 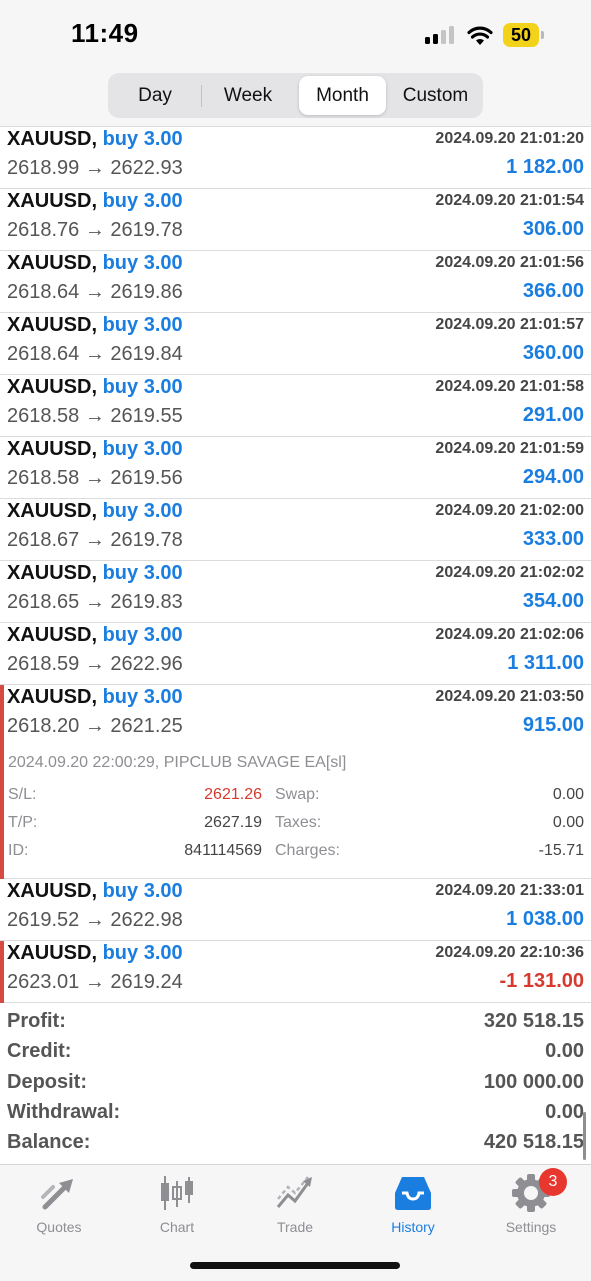 I want to click on trade-profit: 915.00, so click(x=553, y=725).